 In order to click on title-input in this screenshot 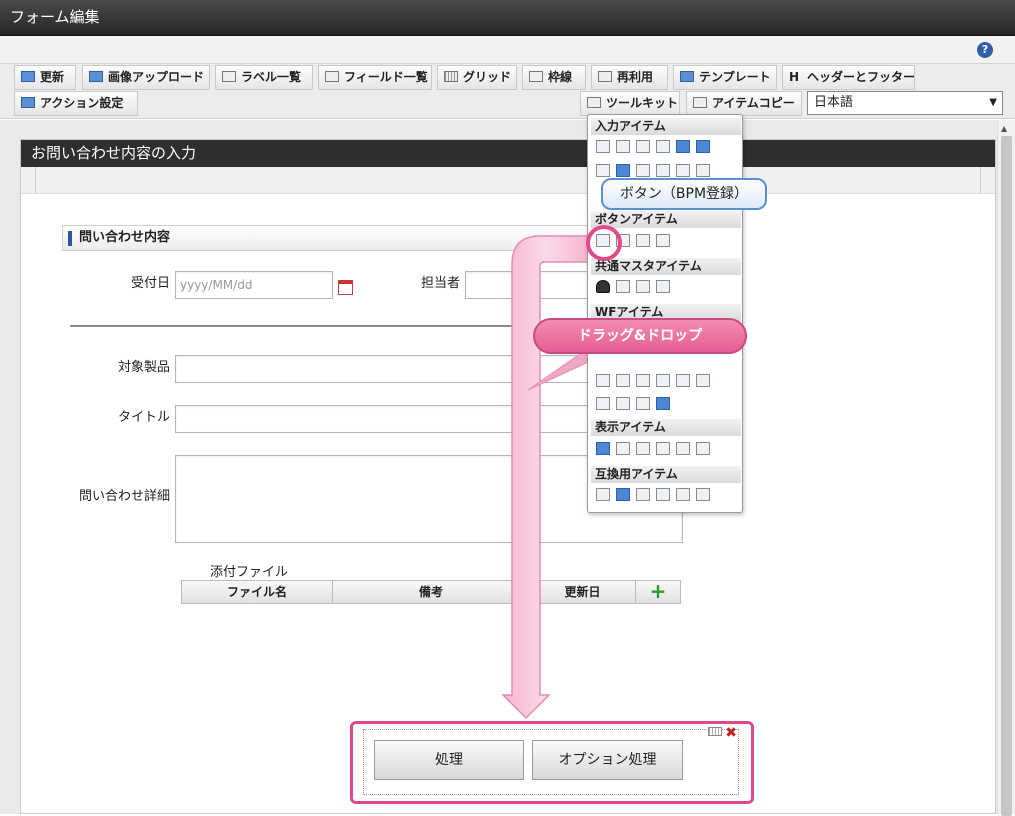, I will do `click(382, 419)`.